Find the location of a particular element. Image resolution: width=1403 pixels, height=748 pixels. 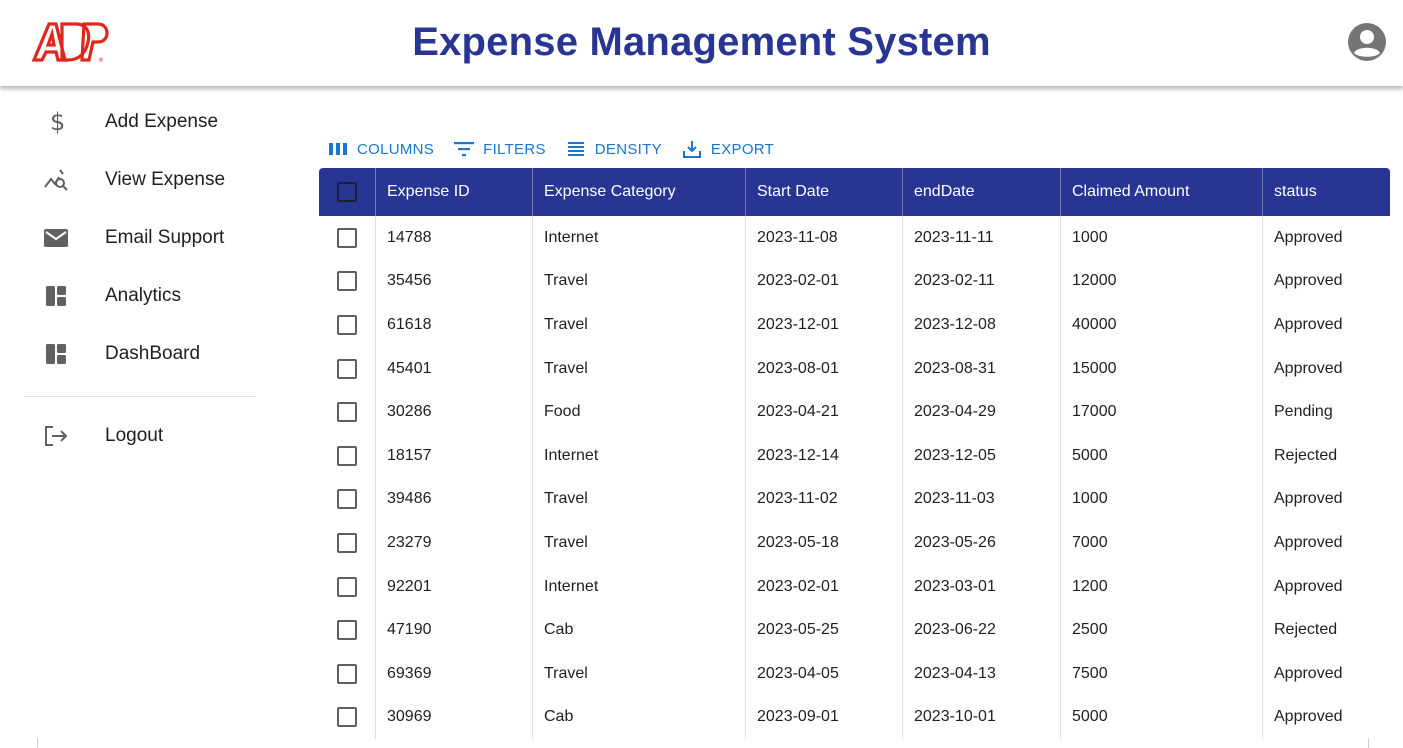

filters-button: FILTERS is located at coordinates (500, 149).